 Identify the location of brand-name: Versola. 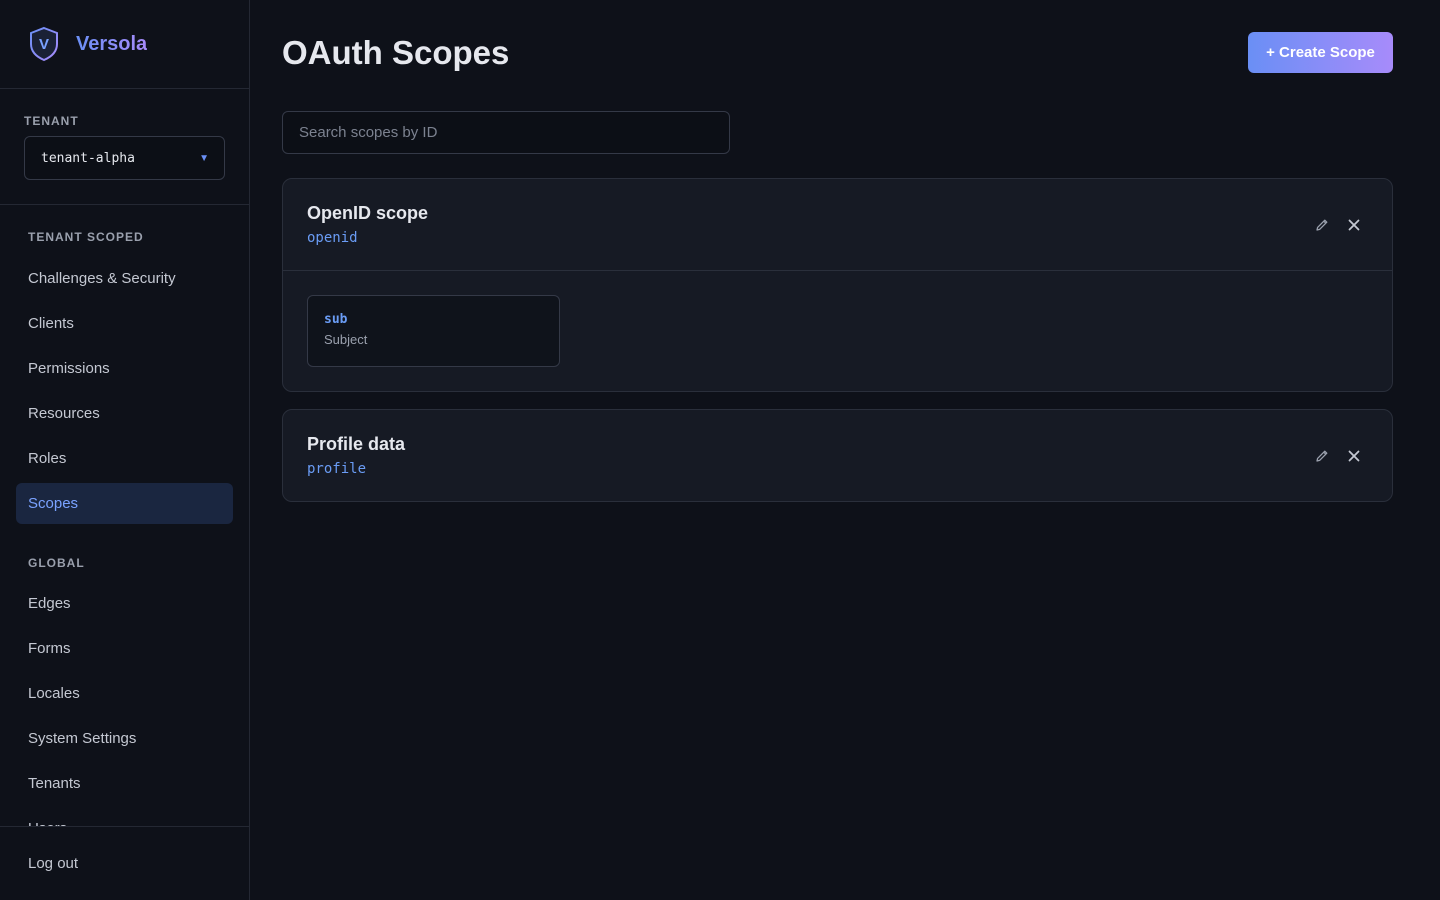
(112, 43).